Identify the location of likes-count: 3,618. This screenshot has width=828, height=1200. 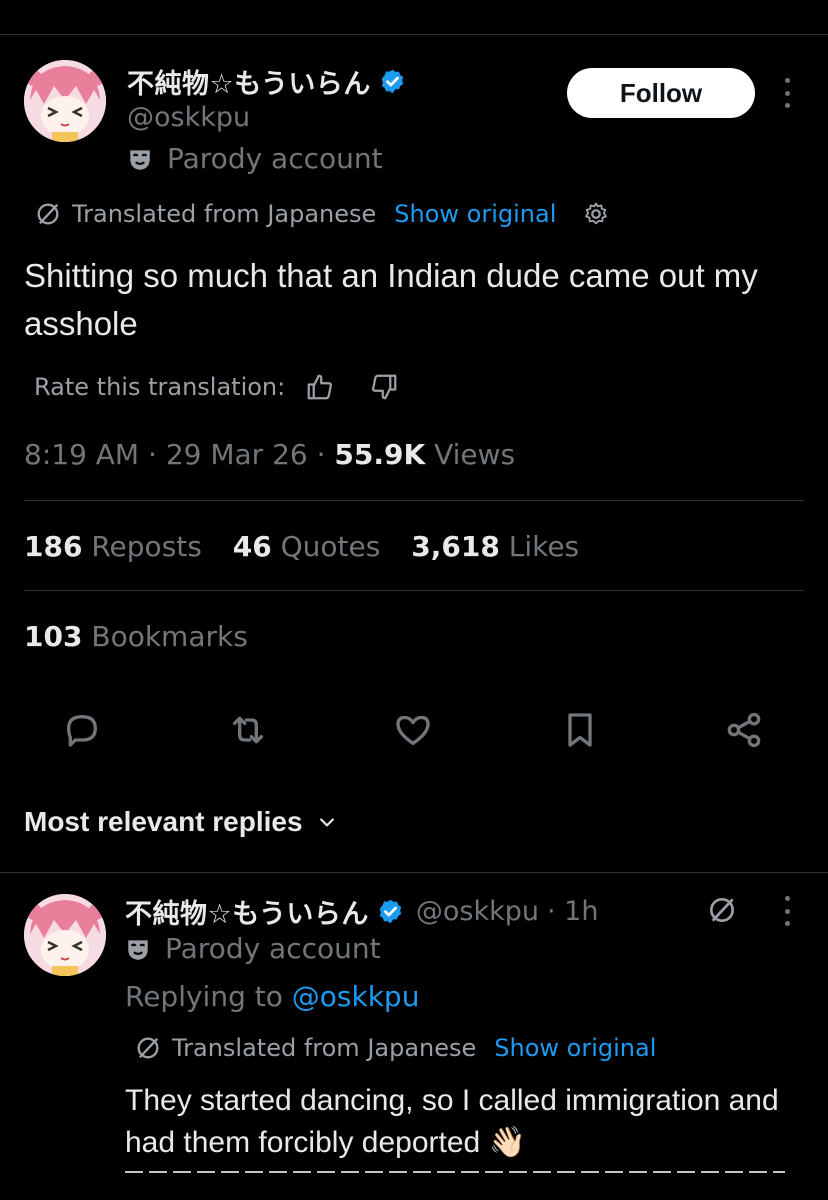
(455, 546).